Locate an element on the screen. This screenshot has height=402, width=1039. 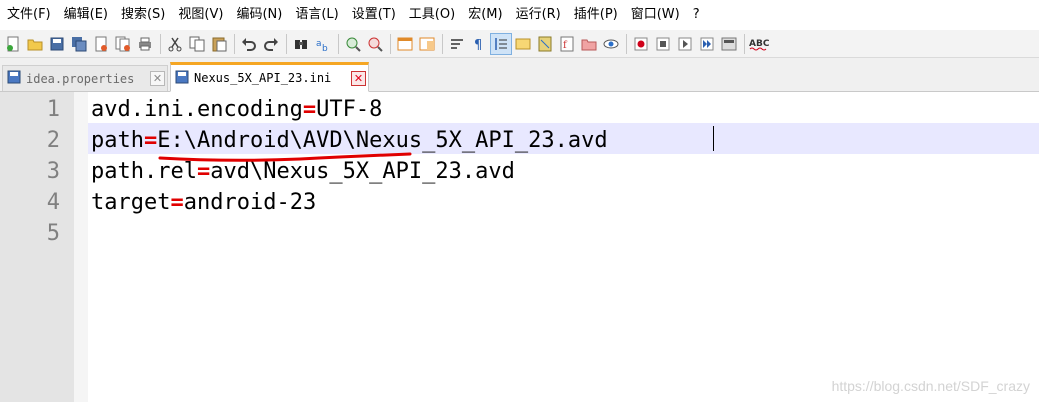
menu-settings: 设置(T) is located at coordinates (373, 15).